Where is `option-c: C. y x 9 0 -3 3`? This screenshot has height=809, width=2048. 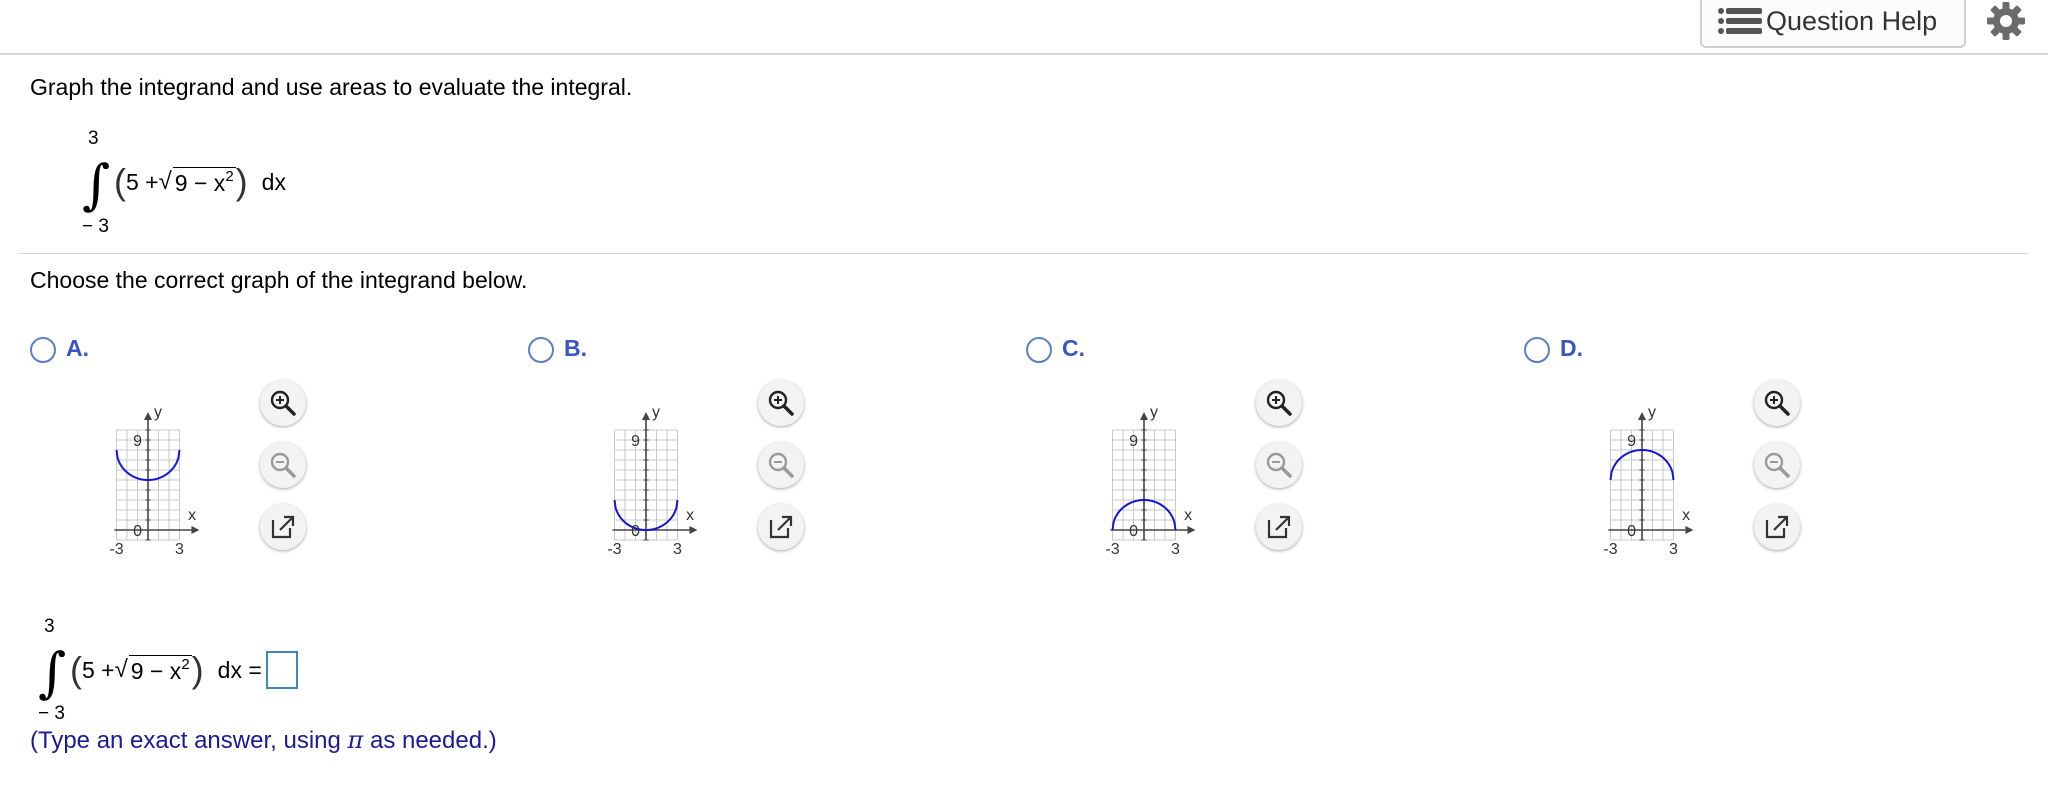
option-c: C. y x 9 0 -3 3 is located at coordinates (1176, 455).